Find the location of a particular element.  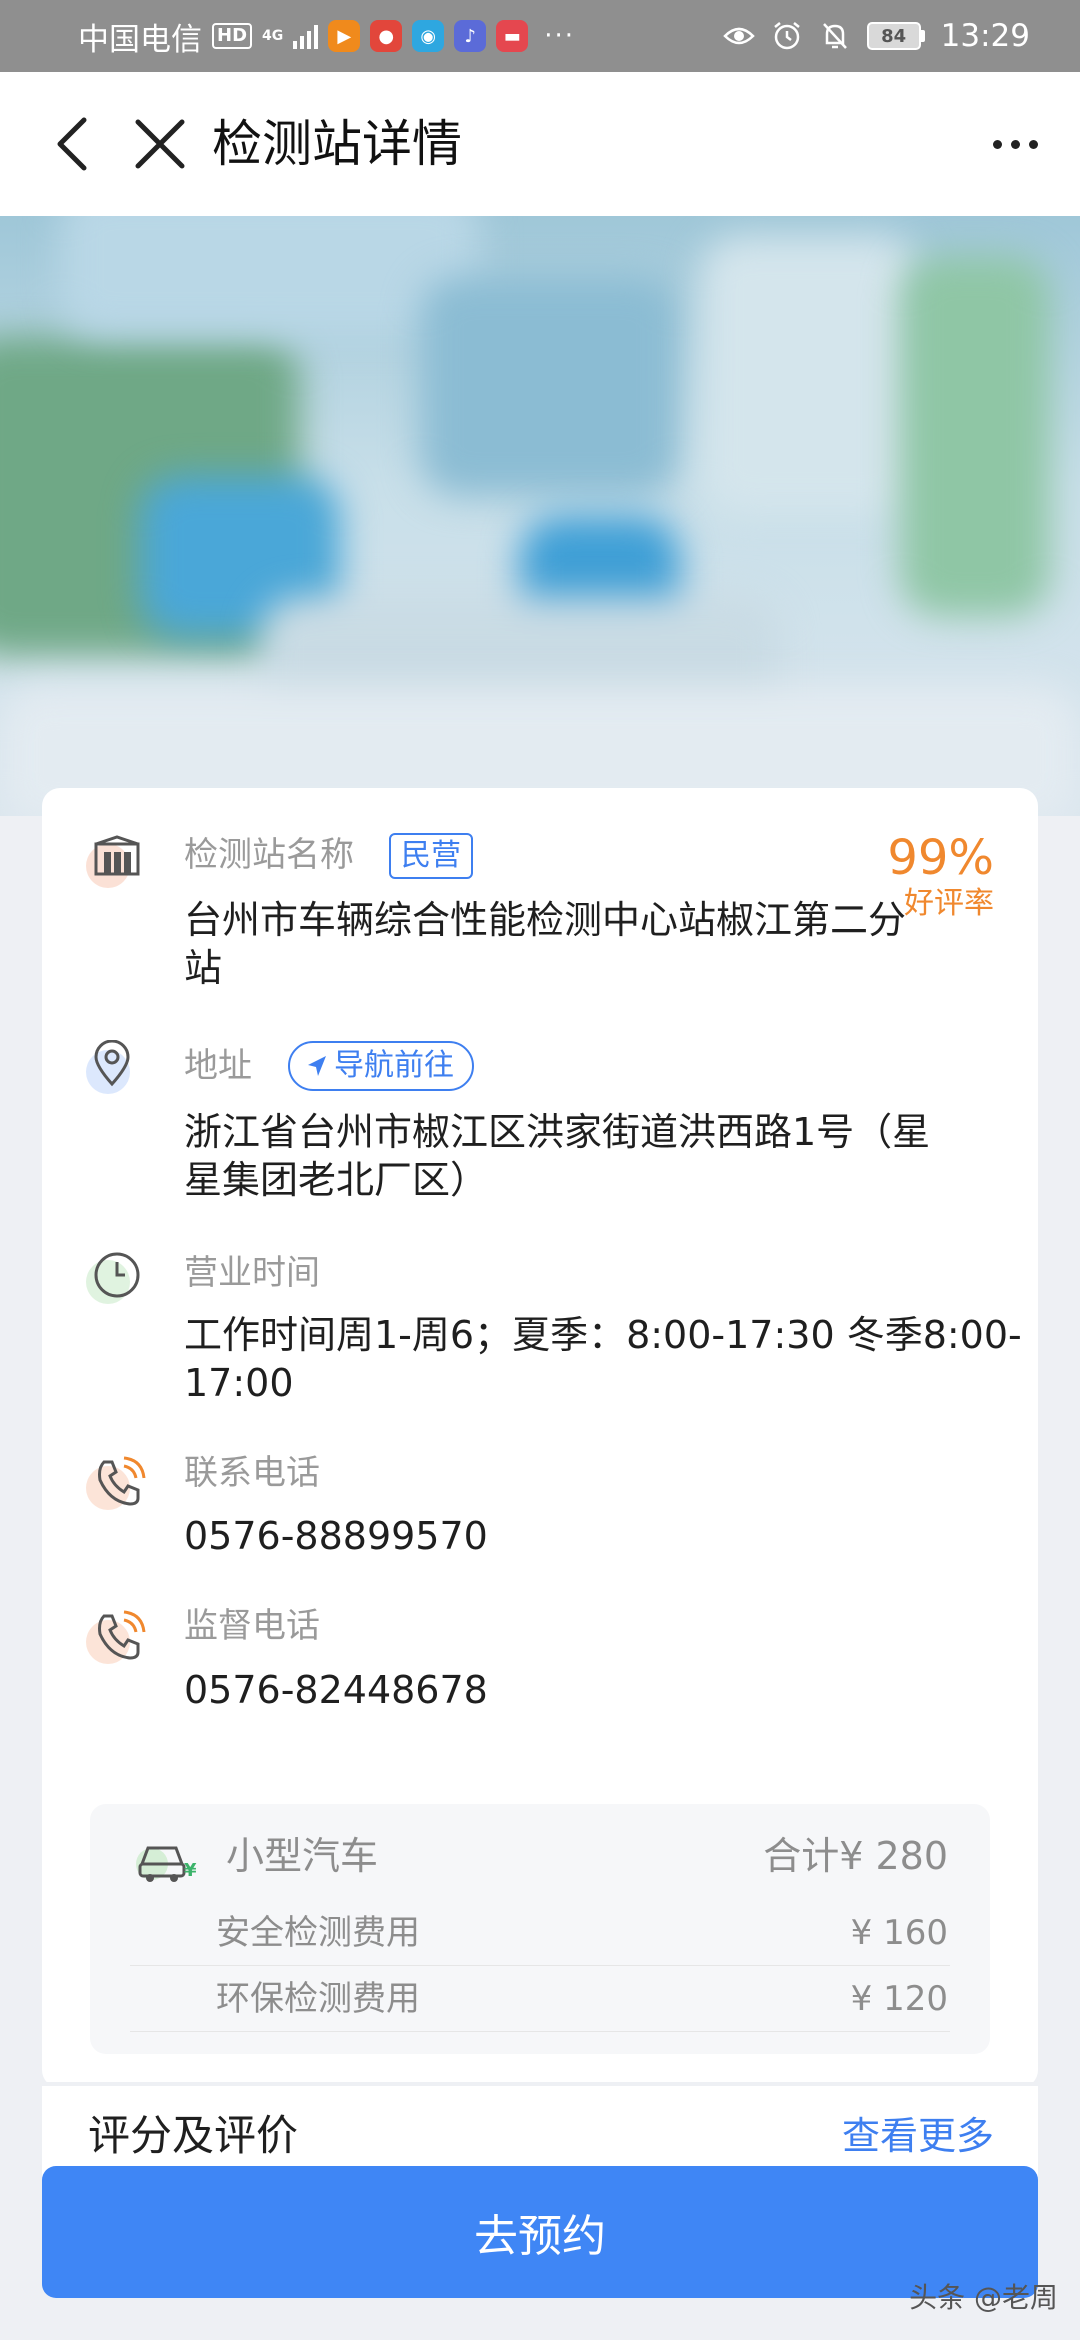

navigation-arrow-icon is located at coordinates (317, 1066).